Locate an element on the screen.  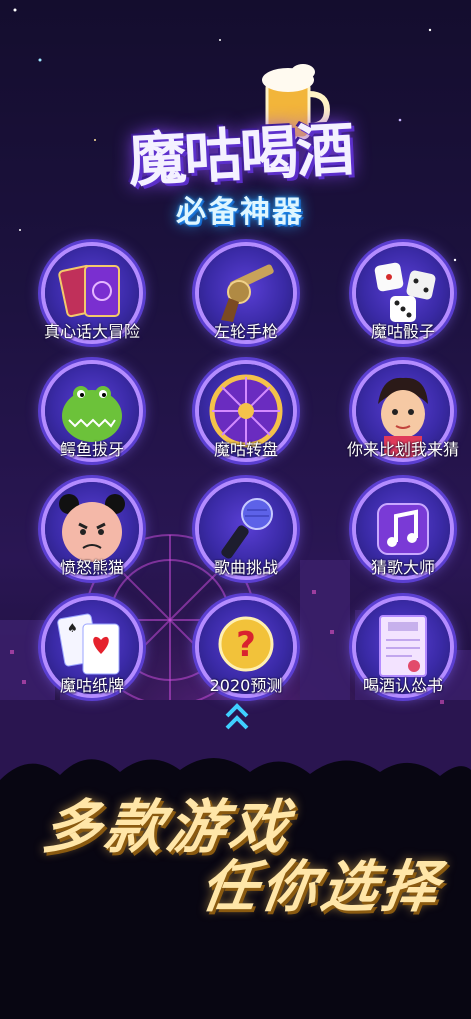
game-label: 喝酒认怂书 is located at coordinates (402, 685).